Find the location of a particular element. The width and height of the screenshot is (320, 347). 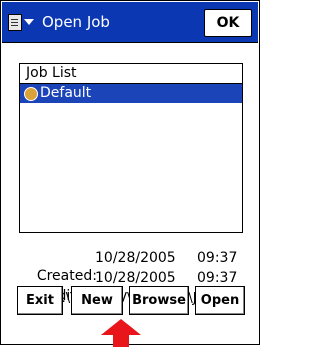

modified-time: 09:37 is located at coordinates (217, 278).